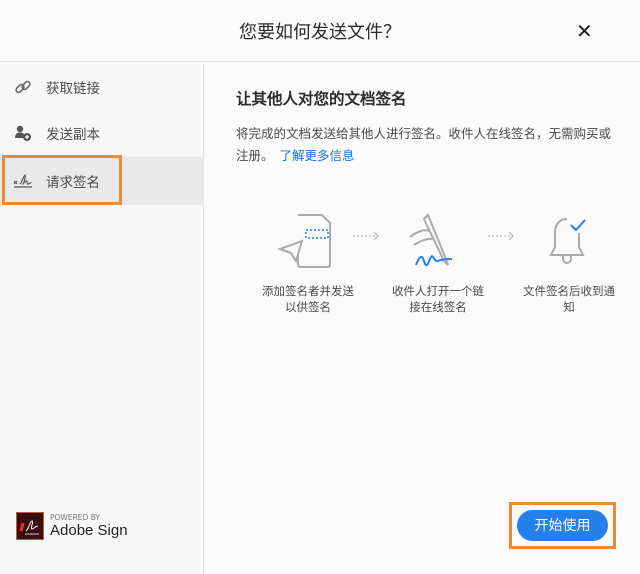  I want to click on sidebar-item-label: 获取链接, so click(73, 89).